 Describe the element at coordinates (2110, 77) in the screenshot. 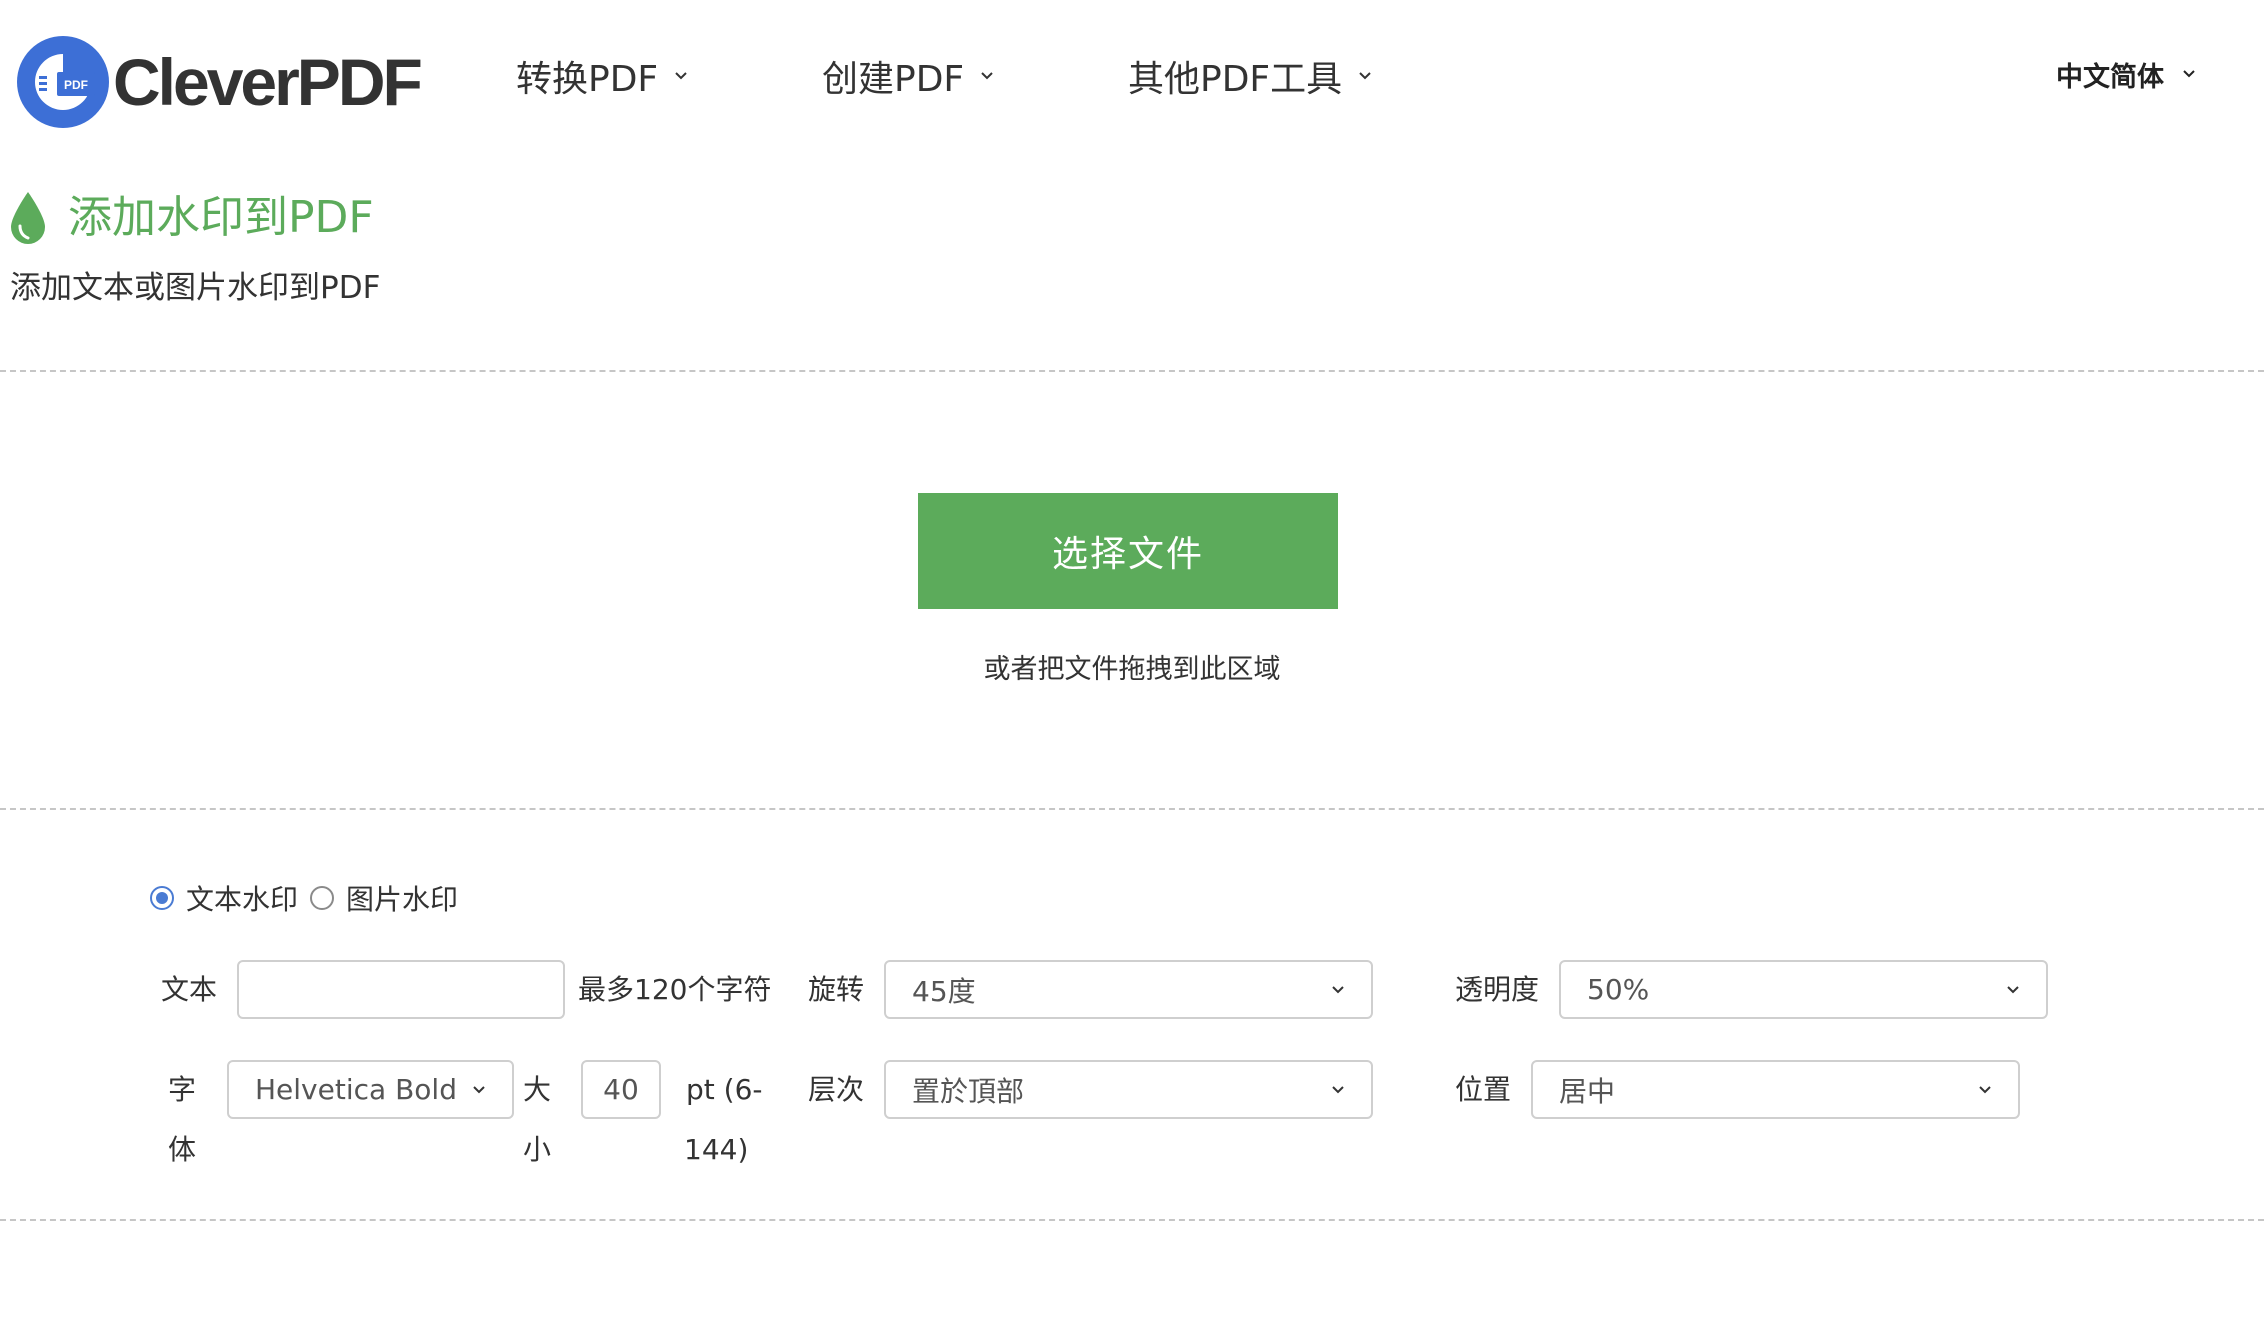

I see `language-label: 中文简体` at that location.